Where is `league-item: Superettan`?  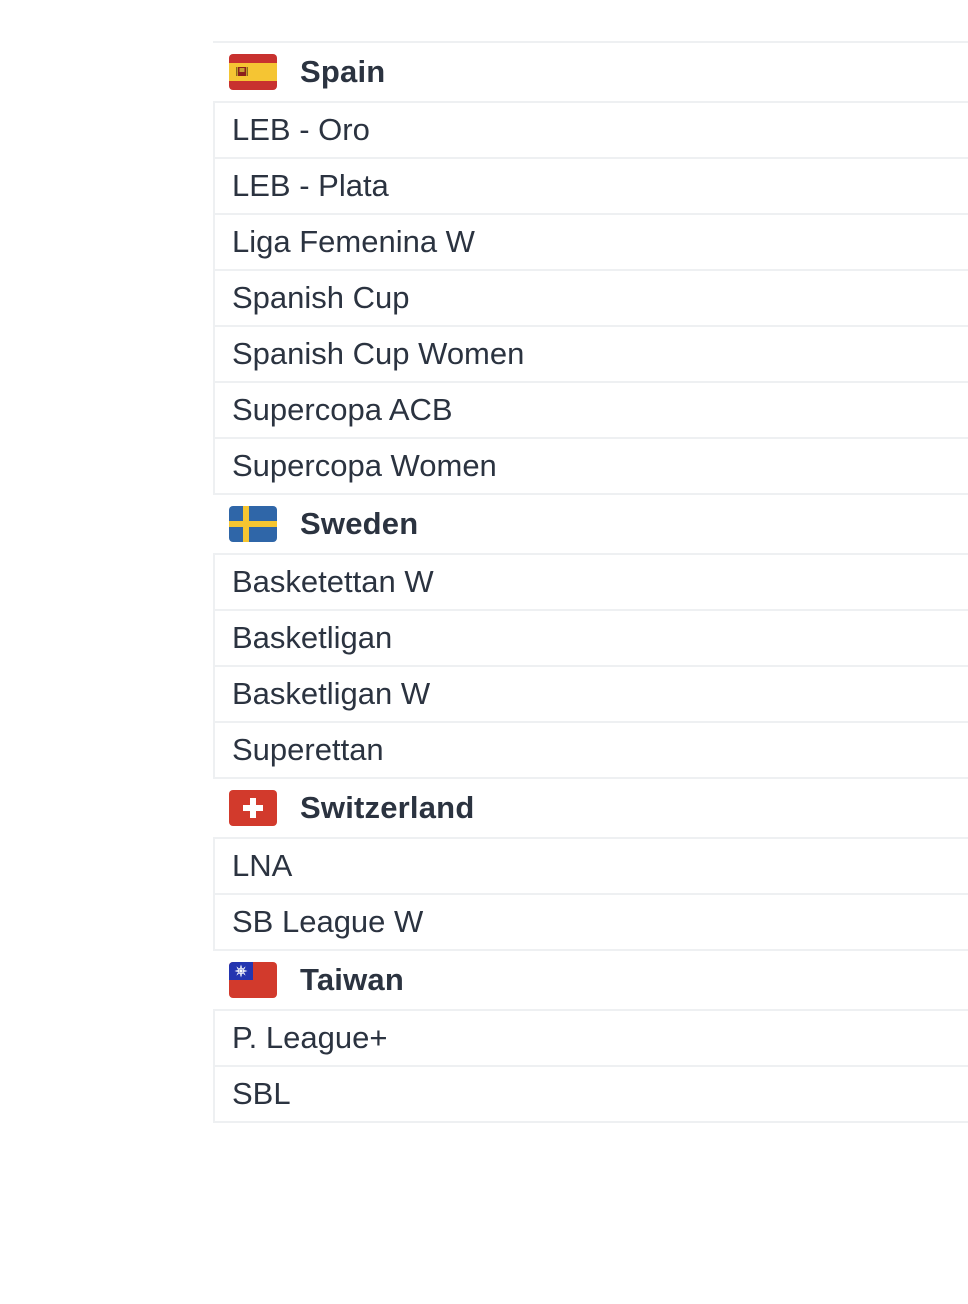
league-item: Superettan is located at coordinates (590, 751).